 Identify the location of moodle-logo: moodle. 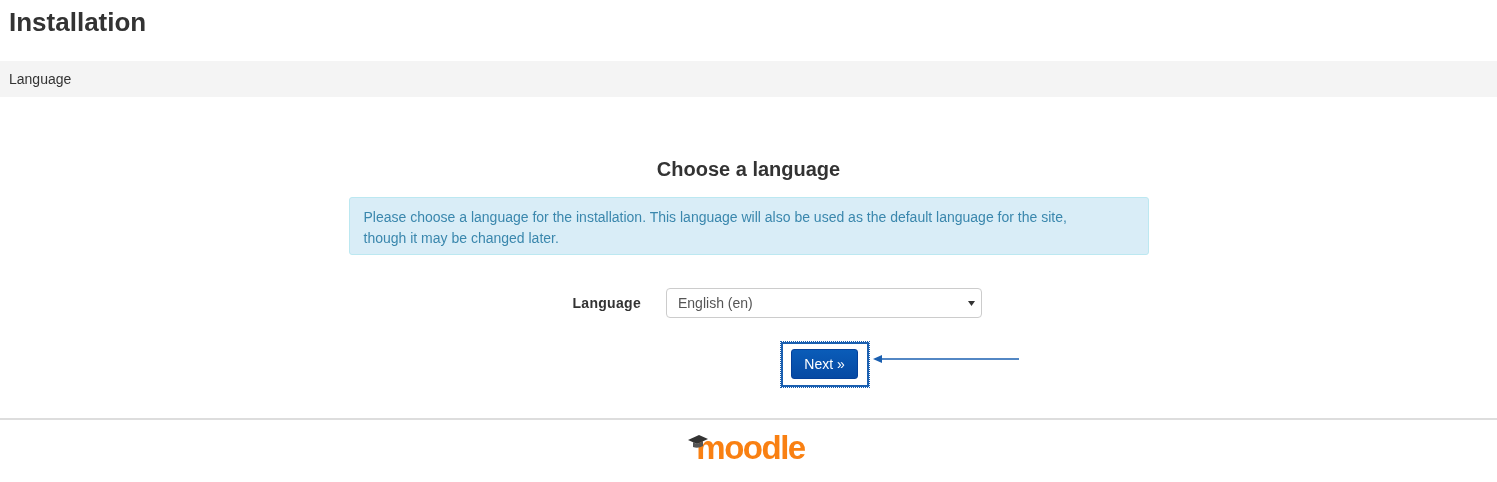
(746, 448).